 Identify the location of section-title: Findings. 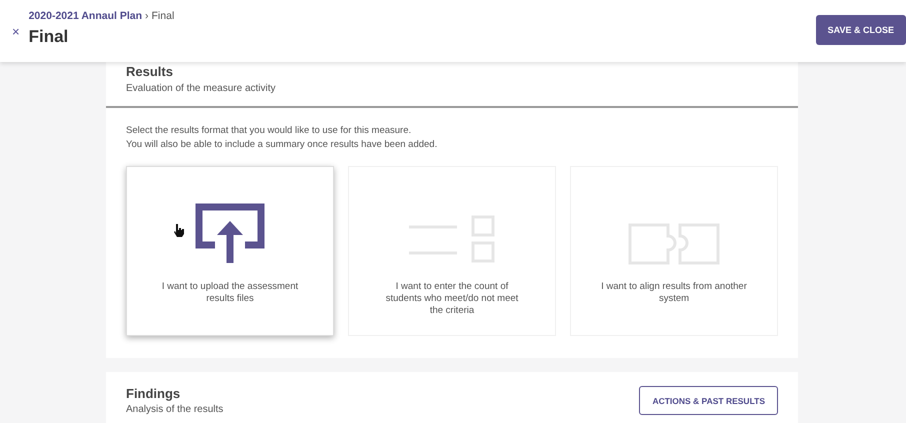
(154, 393).